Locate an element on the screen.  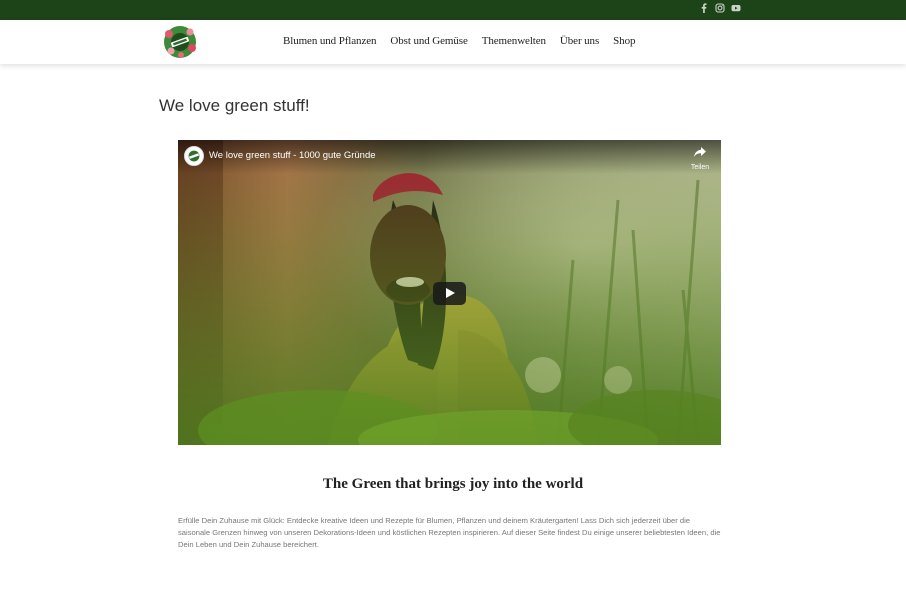
nav-item-obst-und-gemuese: Obst und Gemüse is located at coordinates (428, 41).